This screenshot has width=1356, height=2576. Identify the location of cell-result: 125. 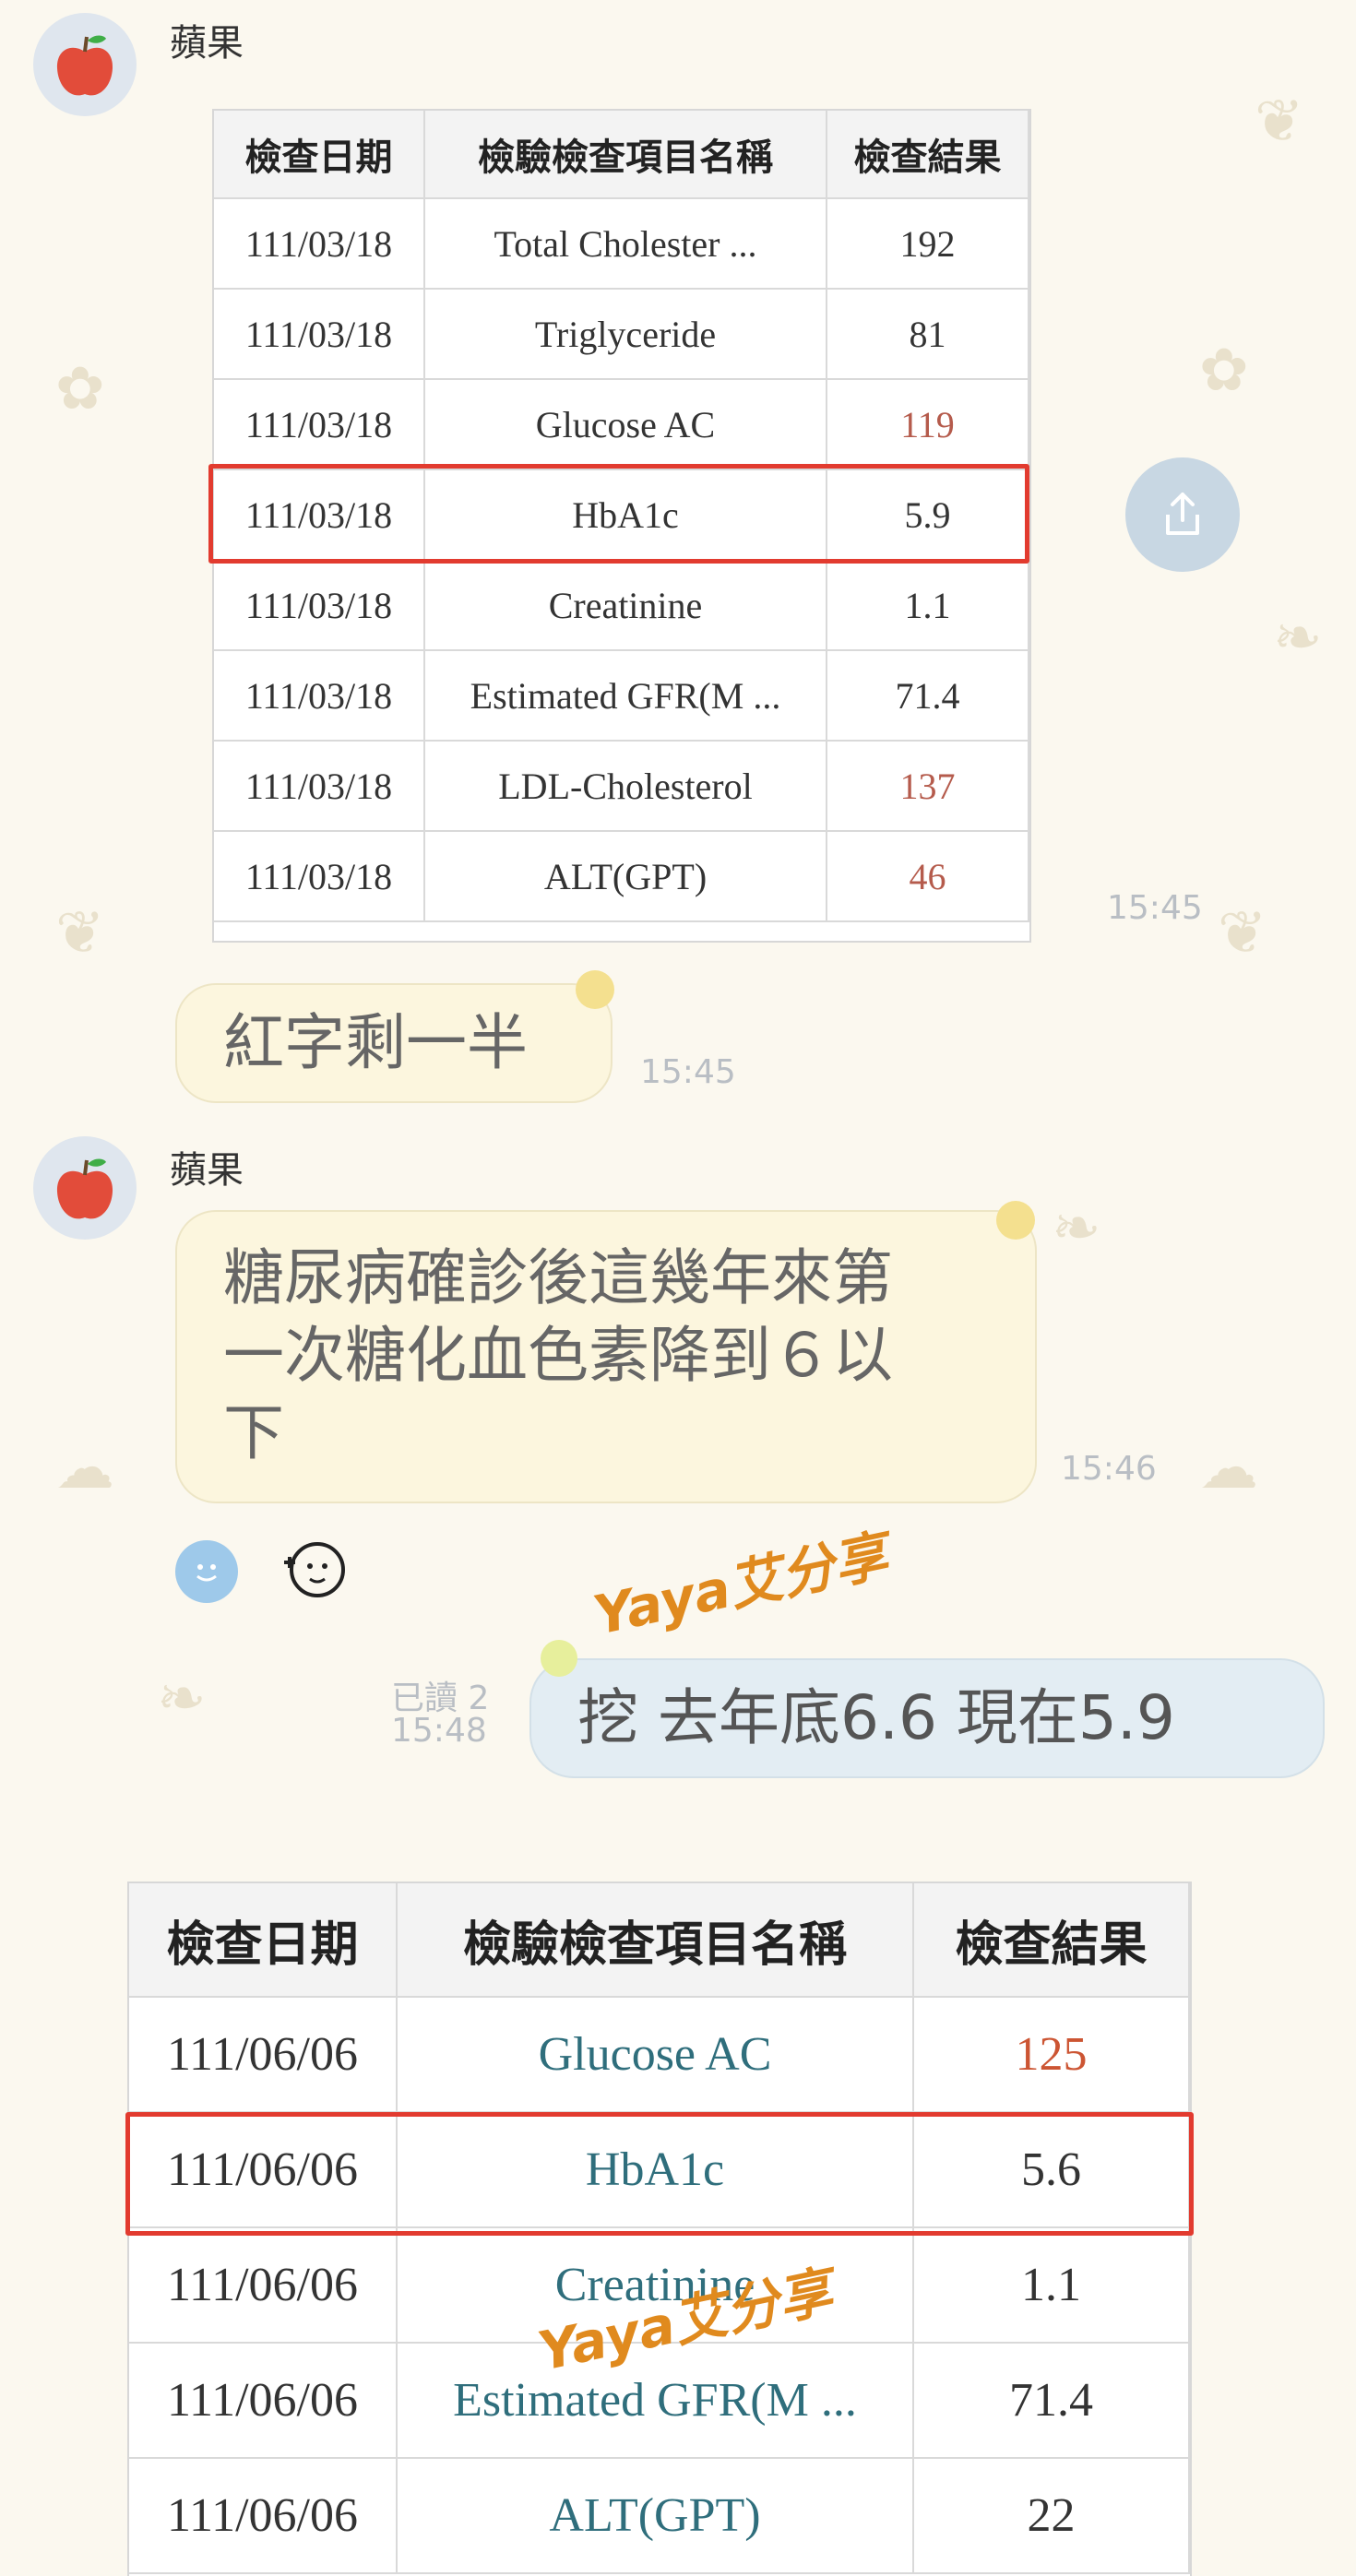
(1051, 2055).